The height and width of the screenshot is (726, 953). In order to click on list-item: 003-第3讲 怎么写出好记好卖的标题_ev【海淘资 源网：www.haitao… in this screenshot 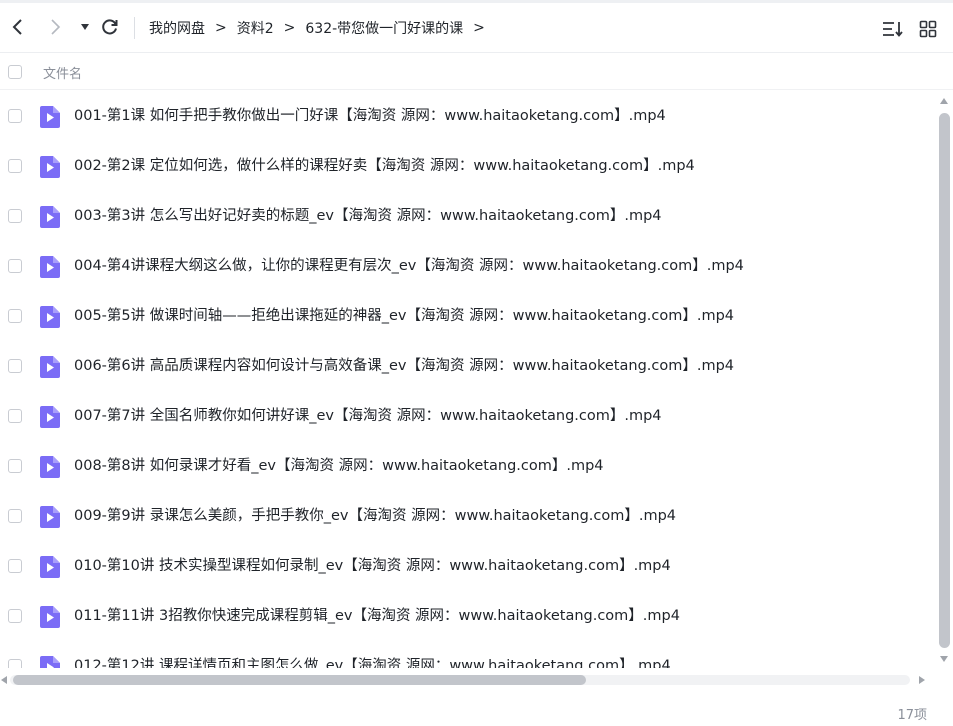, I will do `click(467, 216)`.